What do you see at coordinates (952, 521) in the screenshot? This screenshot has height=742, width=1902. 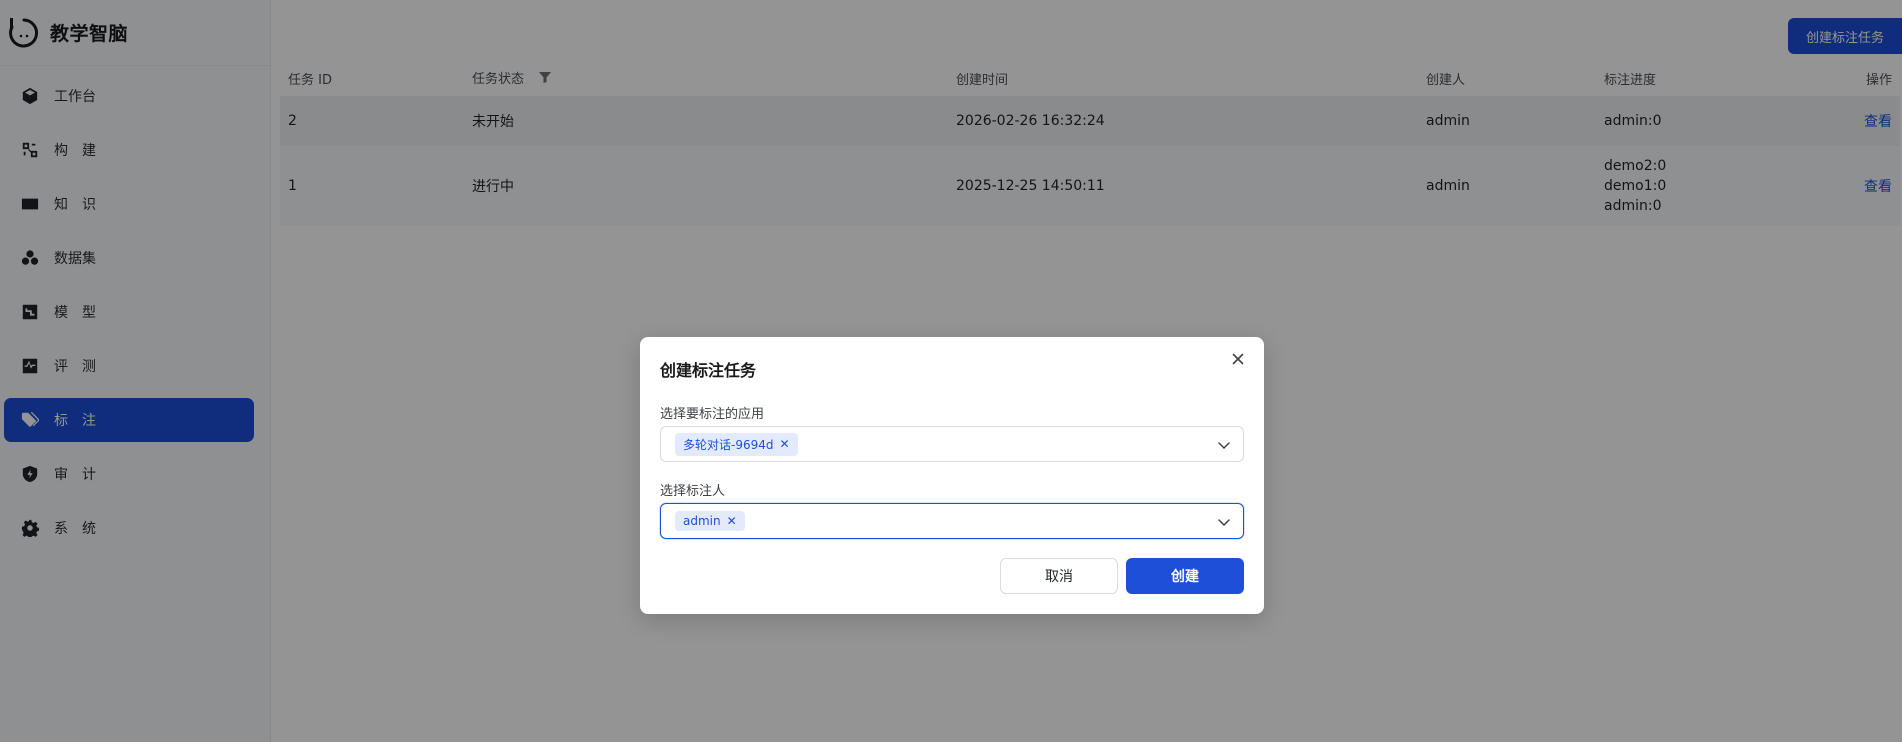 I see `annotator-select: admin ✕` at bounding box center [952, 521].